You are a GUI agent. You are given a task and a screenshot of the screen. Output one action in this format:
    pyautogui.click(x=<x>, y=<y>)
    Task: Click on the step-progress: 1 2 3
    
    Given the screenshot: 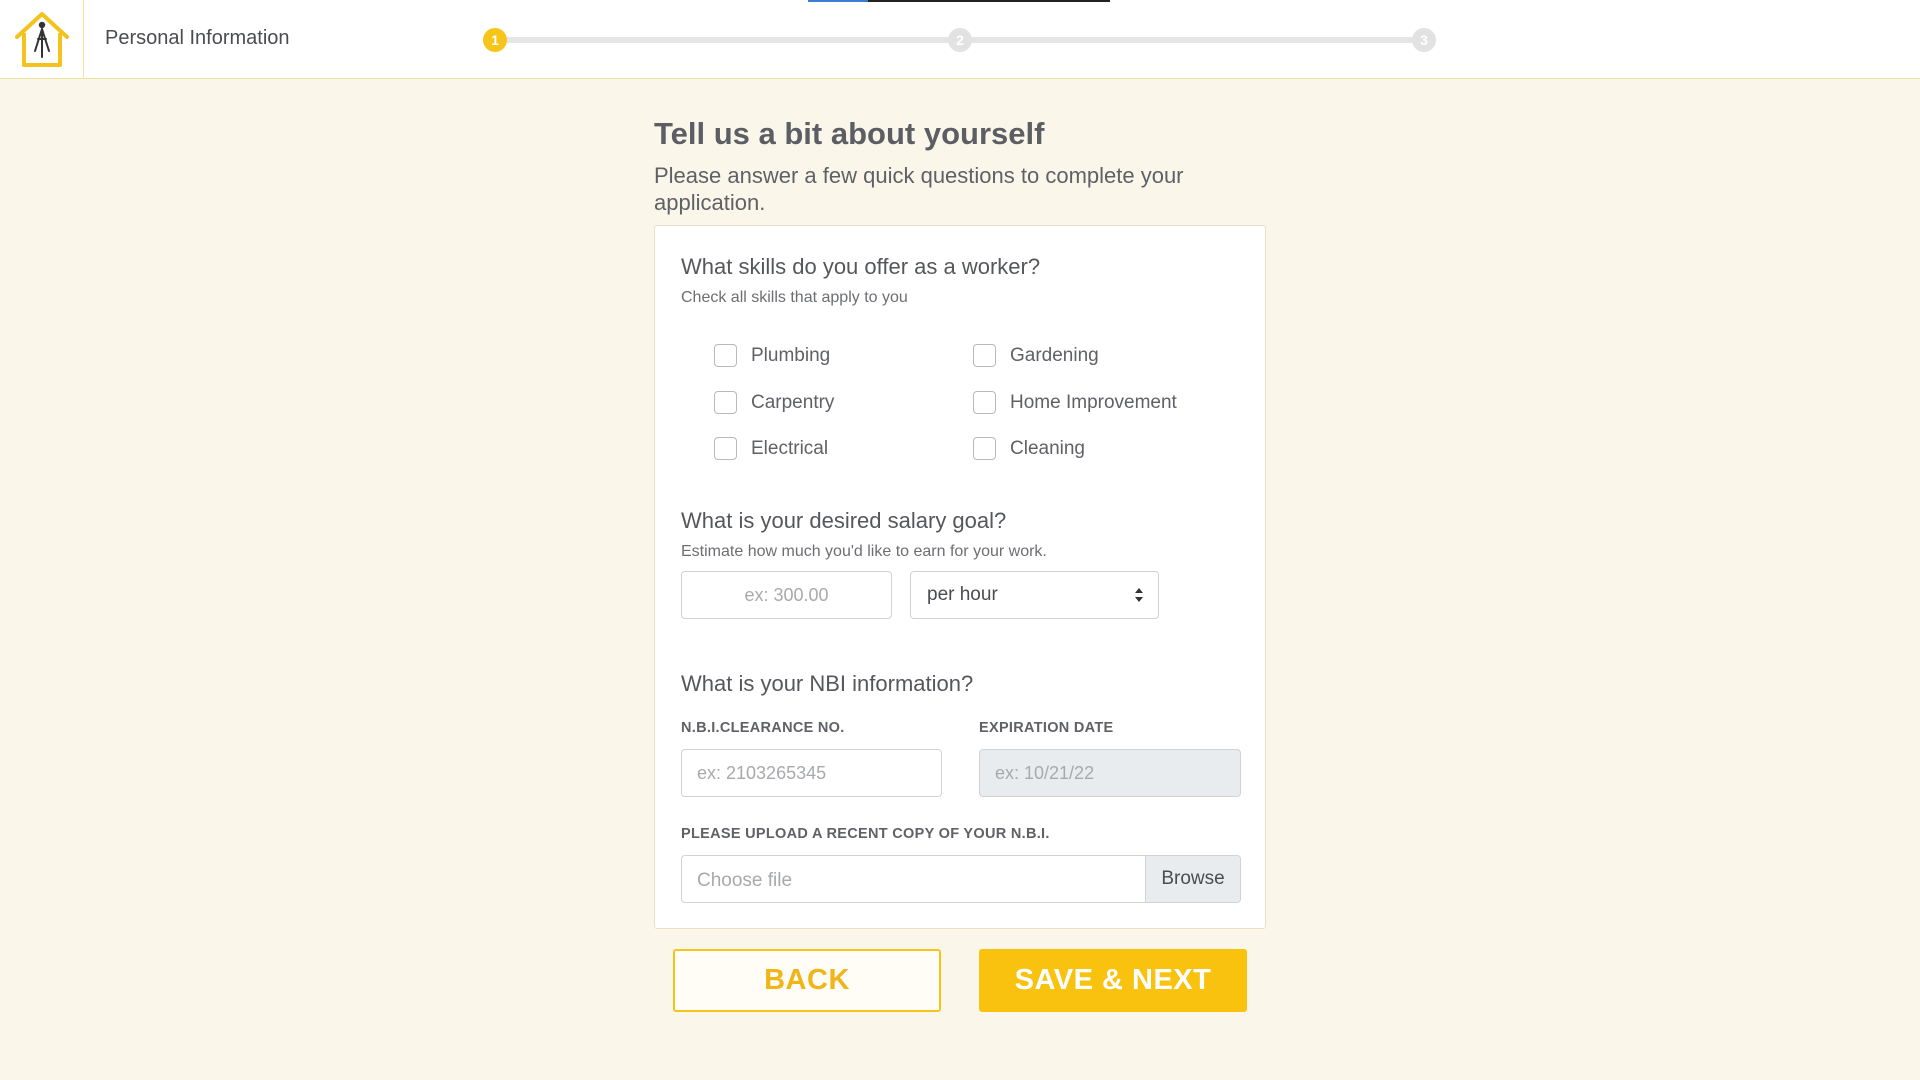 What is the action you would take?
    pyautogui.click(x=959, y=40)
    